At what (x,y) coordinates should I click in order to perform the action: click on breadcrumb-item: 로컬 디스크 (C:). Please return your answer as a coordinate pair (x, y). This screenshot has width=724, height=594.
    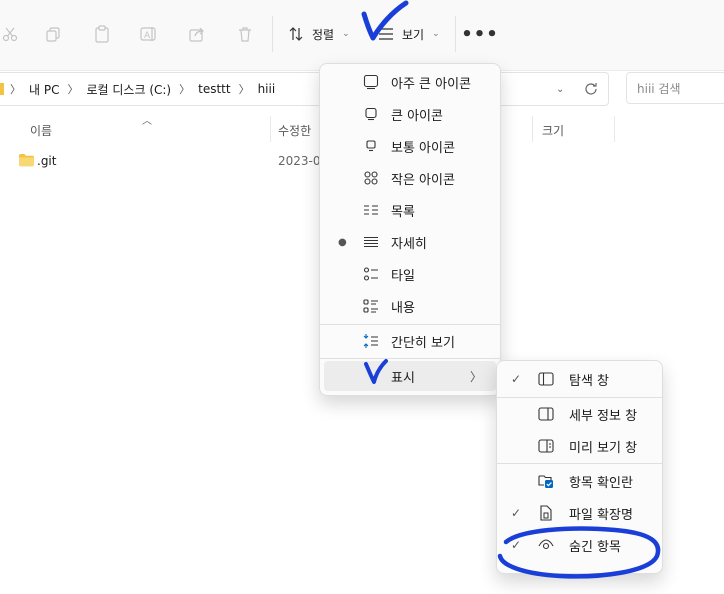
    Looking at the image, I should click on (128, 89).